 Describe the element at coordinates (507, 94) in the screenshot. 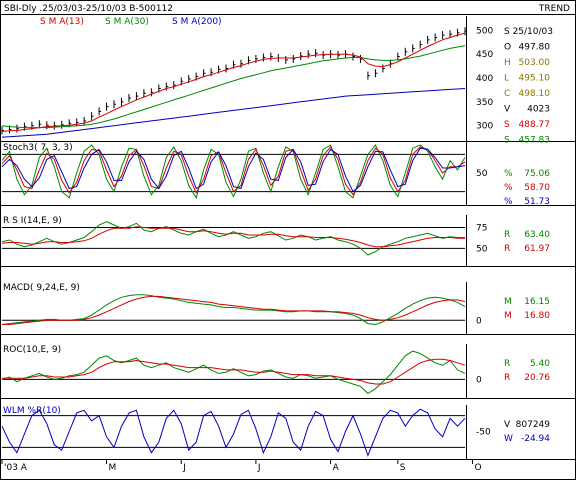

I see `readout-label: C` at that location.